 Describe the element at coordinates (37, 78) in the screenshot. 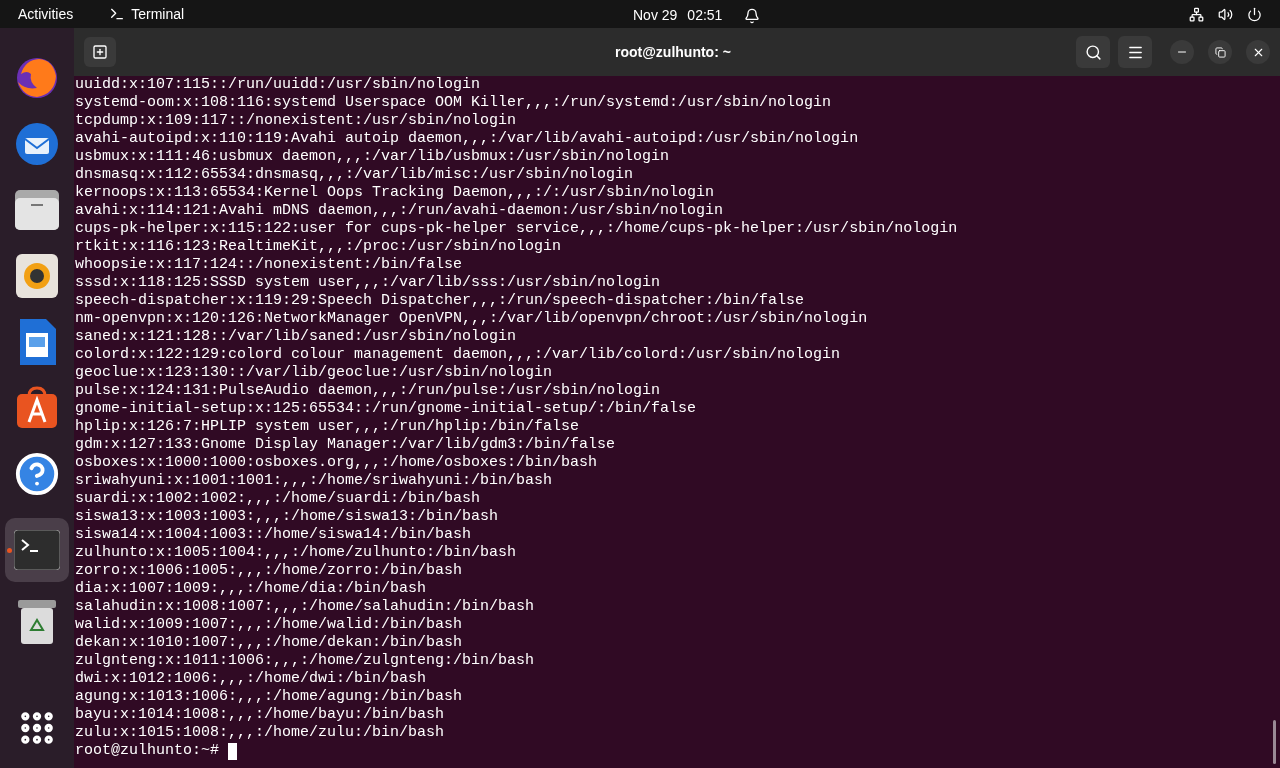

I see `fox-globe-icon` at that location.